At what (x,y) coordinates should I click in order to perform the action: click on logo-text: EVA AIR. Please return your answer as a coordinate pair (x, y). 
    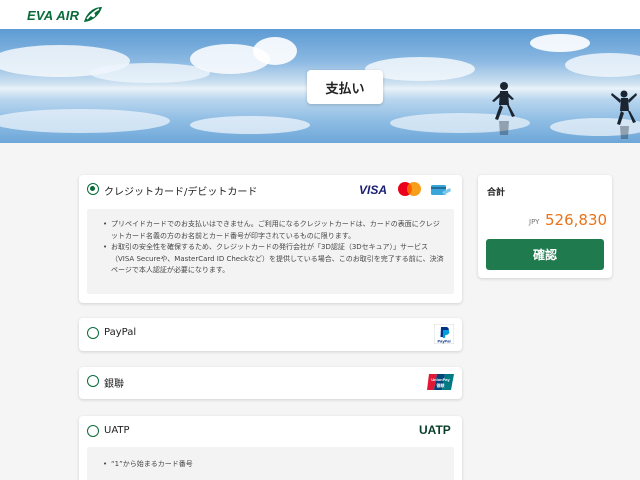
    Looking at the image, I should click on (53, 15).